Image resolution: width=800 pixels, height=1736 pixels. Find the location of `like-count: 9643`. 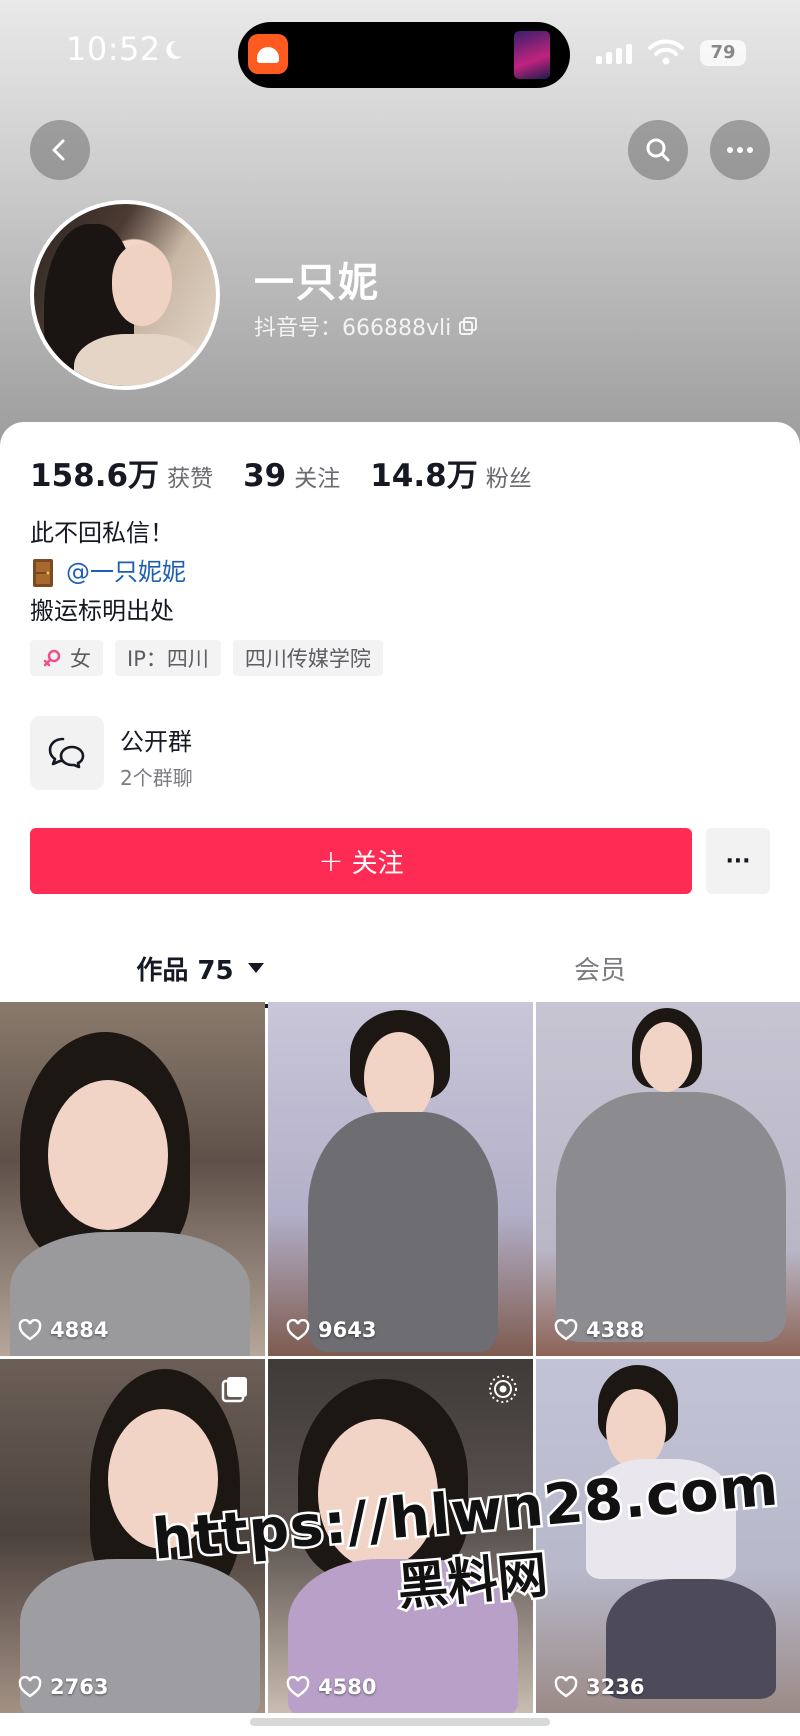

like-count: 9643 is located at coordinates (331, 1330).